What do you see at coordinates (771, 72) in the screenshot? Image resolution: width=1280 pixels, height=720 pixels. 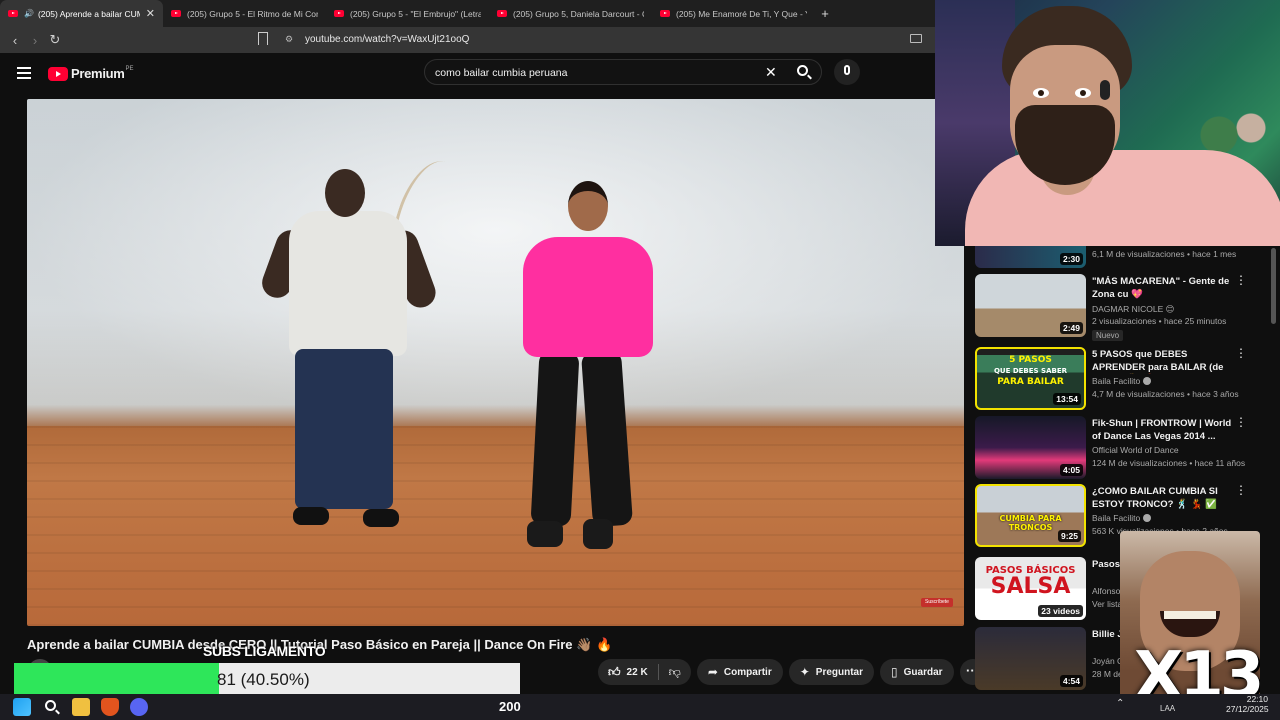 I see `clear-search-icon: ✕` at bounding box center [771, 72].